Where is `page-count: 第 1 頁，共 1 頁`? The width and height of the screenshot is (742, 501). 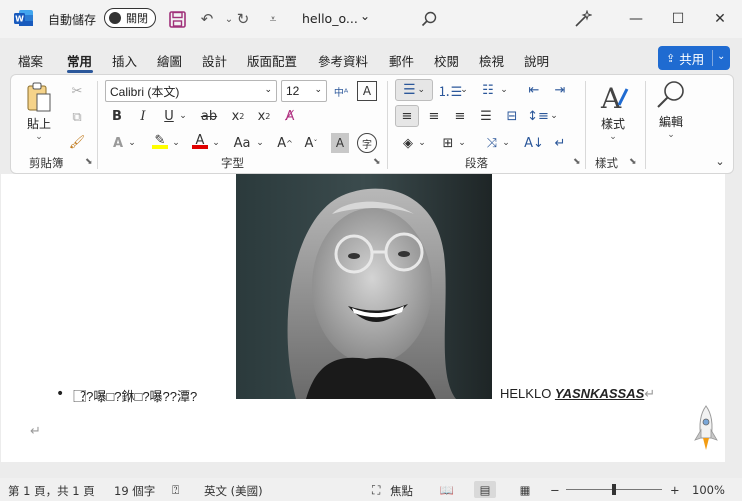
page-count: 第 1 頁，共 1 頁 is located at coordinates (51, 491).